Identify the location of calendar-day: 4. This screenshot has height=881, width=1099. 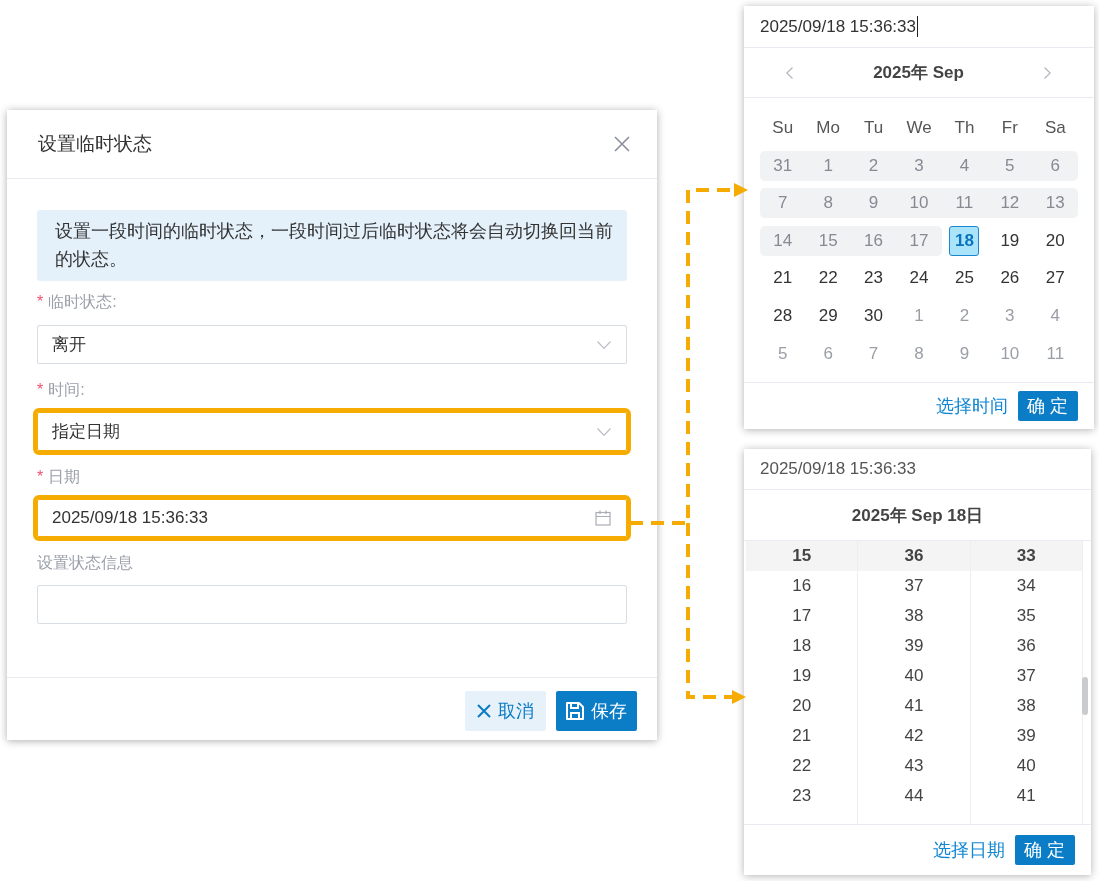
(964, 165).